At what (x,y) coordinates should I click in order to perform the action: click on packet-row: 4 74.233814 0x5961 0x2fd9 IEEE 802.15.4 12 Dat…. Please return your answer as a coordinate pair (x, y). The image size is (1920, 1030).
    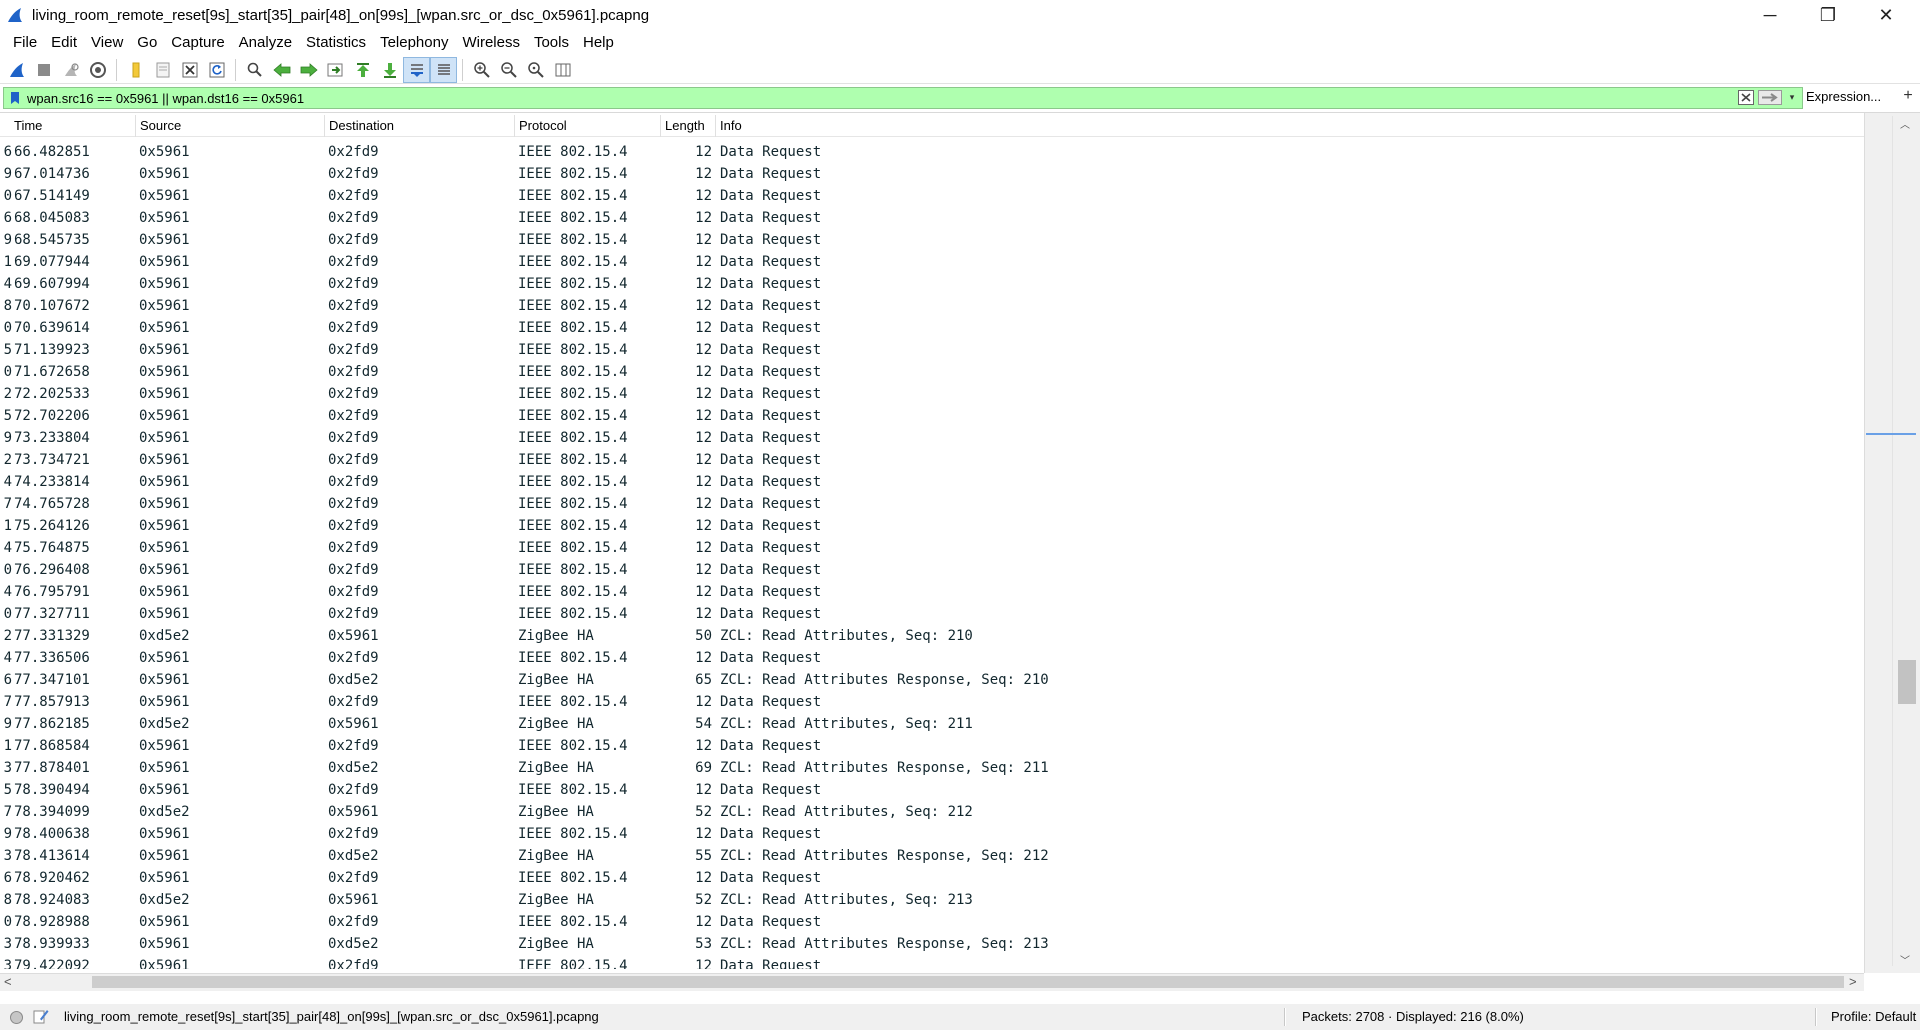
    Looking at the image, I should click on (932, 482).